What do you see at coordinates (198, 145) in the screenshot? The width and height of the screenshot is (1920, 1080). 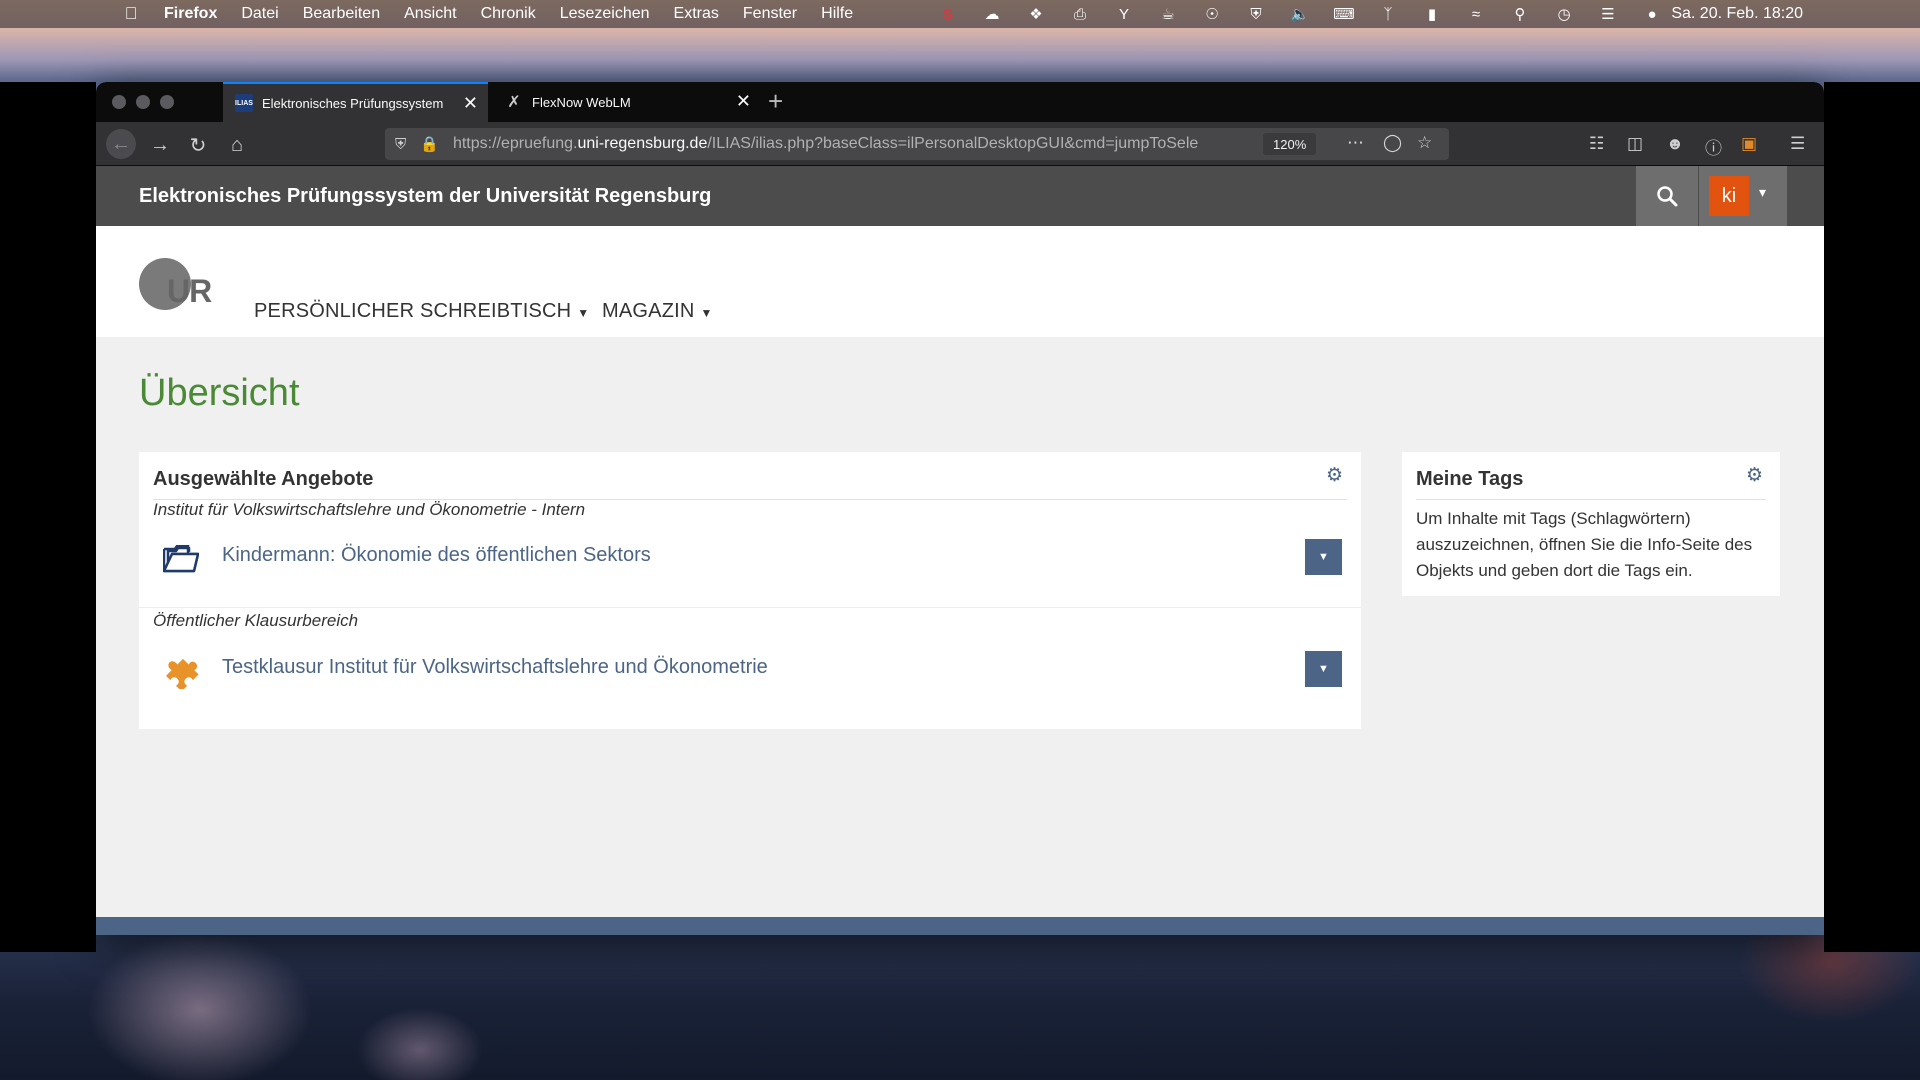 I see `reload-button: ↻` at bounding box center [198, 145].